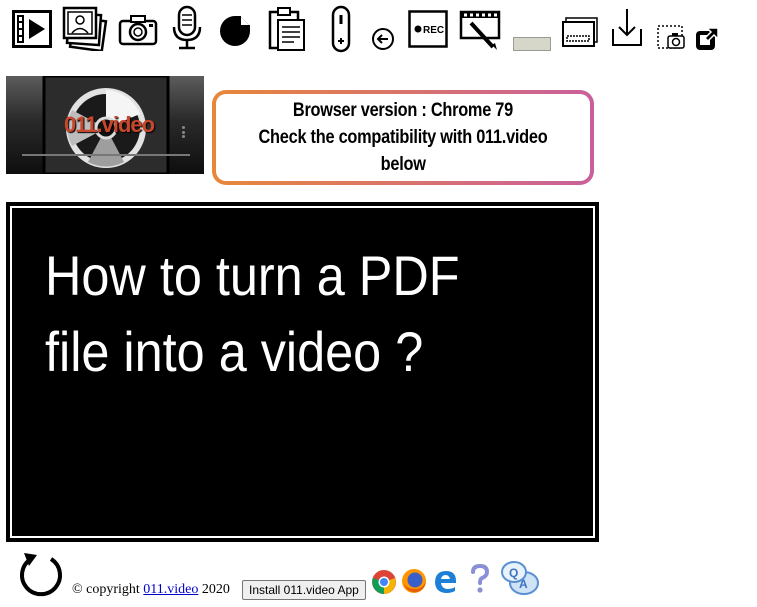 The width and height of the screenshot is (757, 607). I want to click on clipboard-icon, so click(287, 29).